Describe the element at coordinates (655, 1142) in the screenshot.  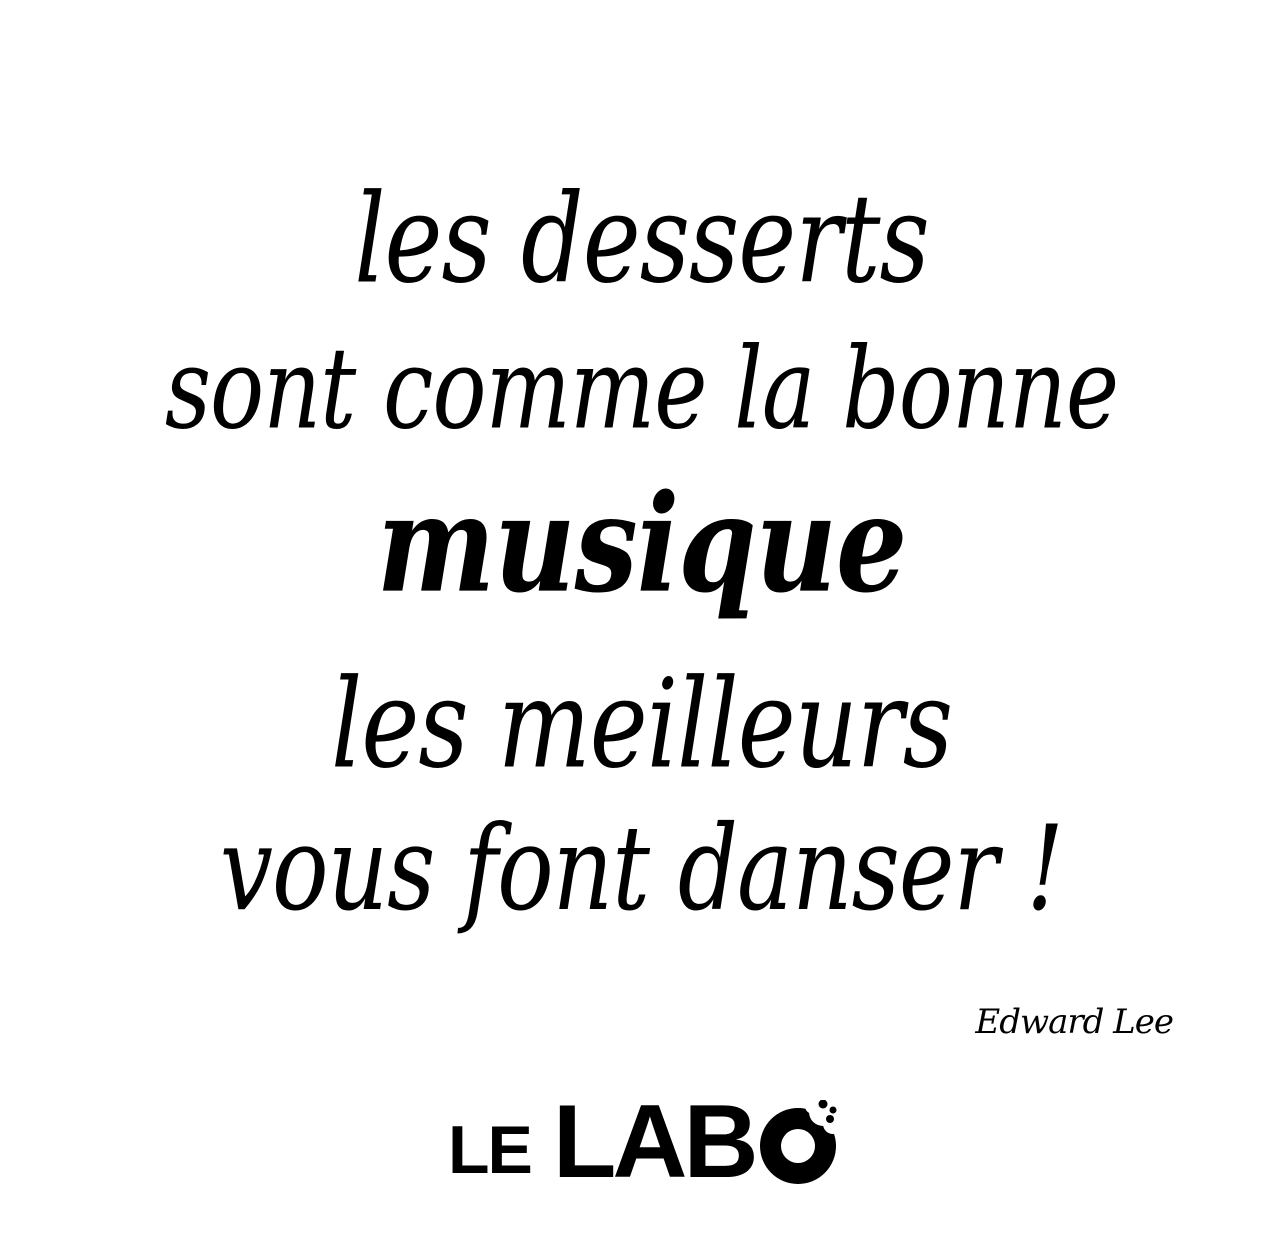
I see `logo-letters-lab: LAB` at that location.